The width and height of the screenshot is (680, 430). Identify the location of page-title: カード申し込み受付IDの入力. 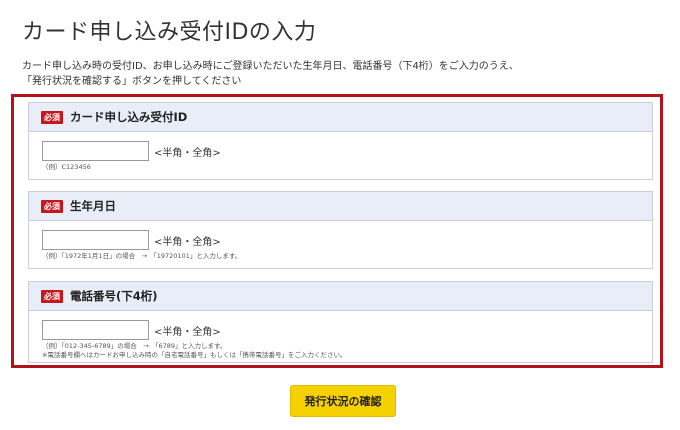
(169, 32).